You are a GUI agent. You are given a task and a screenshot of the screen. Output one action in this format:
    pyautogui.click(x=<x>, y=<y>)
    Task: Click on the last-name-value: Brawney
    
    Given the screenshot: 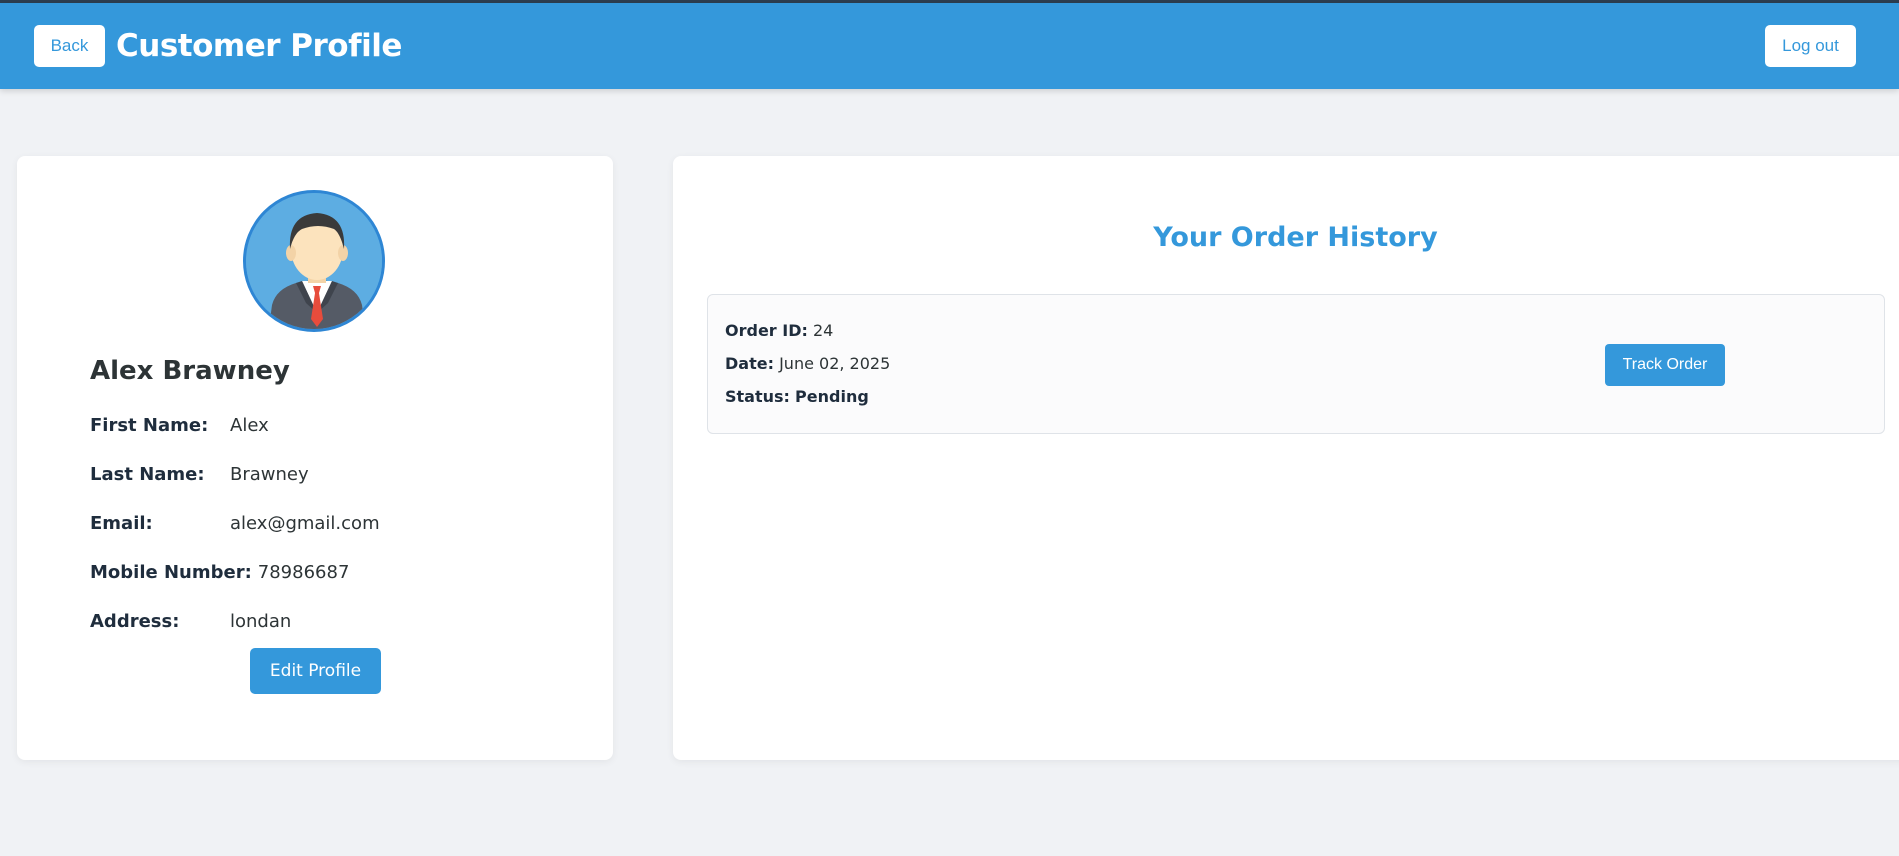 What is the action you would take?
    pyautogui.click(x=269, y=474)
    